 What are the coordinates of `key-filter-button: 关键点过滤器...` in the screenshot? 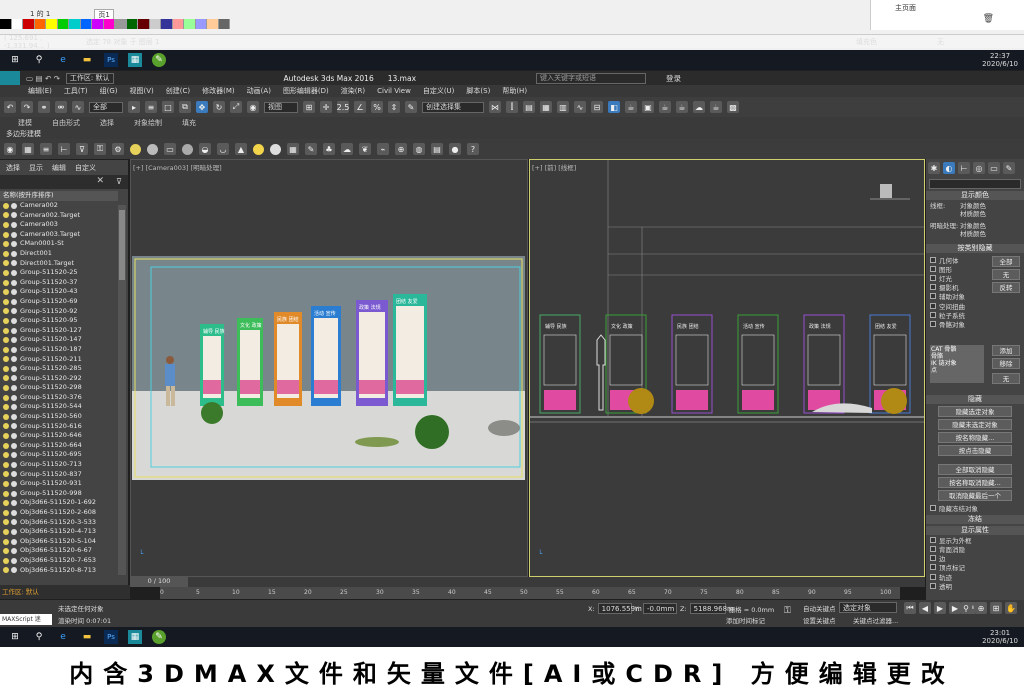 It's located at (875, 620).